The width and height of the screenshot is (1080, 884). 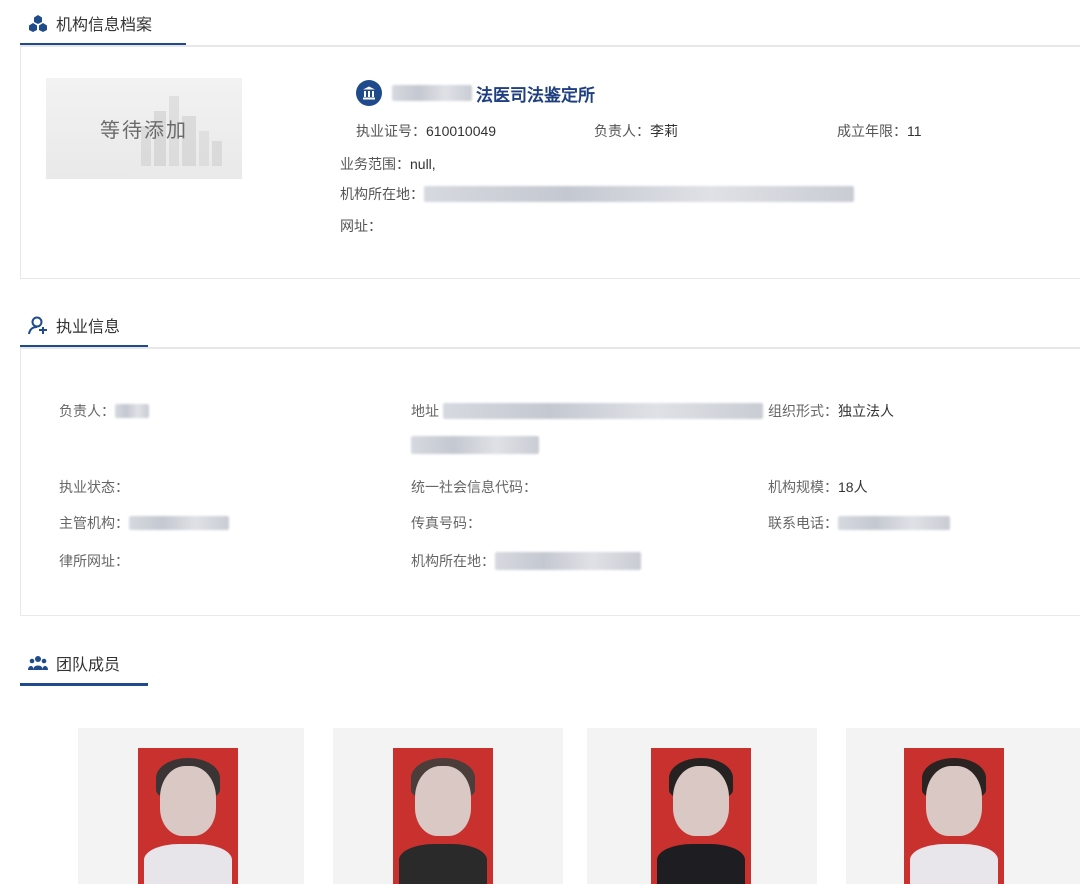 What do you see at coordinates (474, 487) in the screenshot?
I see `credit-code-field: 统一社会信息代码：` at bounding box center [474, 487].